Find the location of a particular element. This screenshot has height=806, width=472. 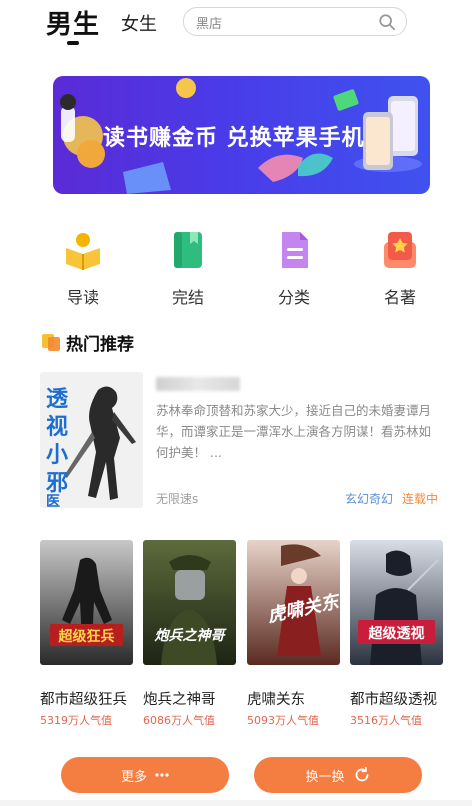

active-tab-indicator is located at coordinates (73, 43).